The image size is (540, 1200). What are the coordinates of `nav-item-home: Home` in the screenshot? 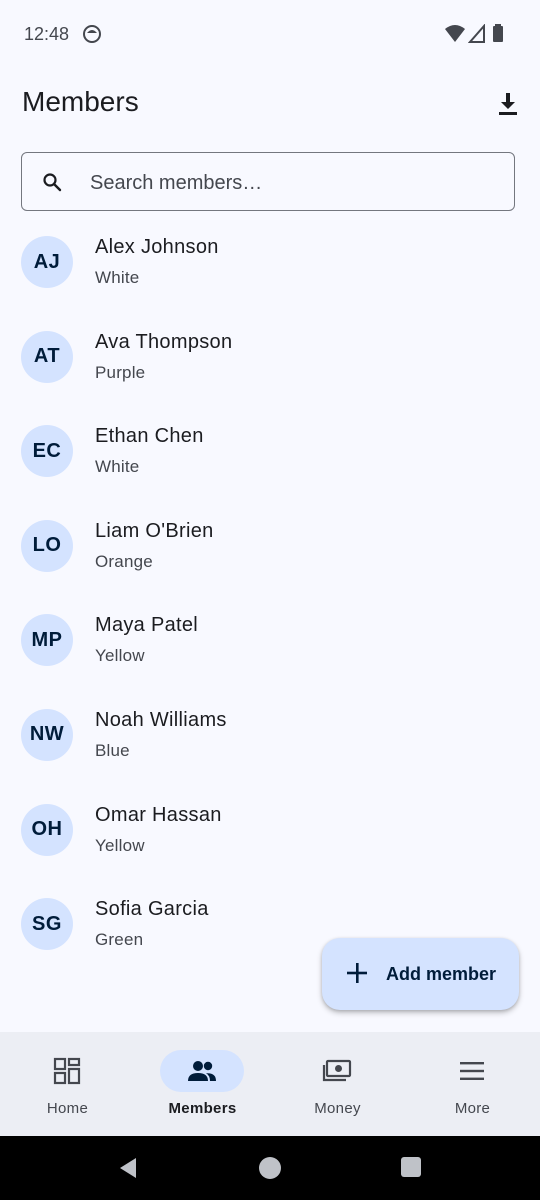 It's located at (67, 1084).